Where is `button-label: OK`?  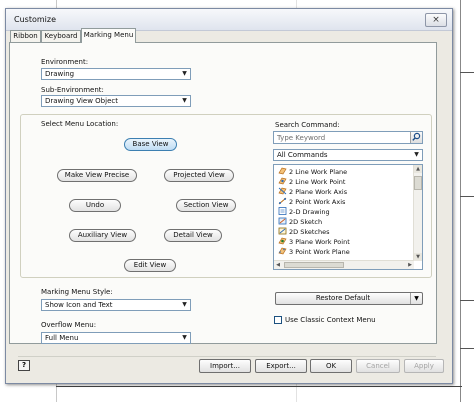
button-label: OK is located at coordinates (331, 366).